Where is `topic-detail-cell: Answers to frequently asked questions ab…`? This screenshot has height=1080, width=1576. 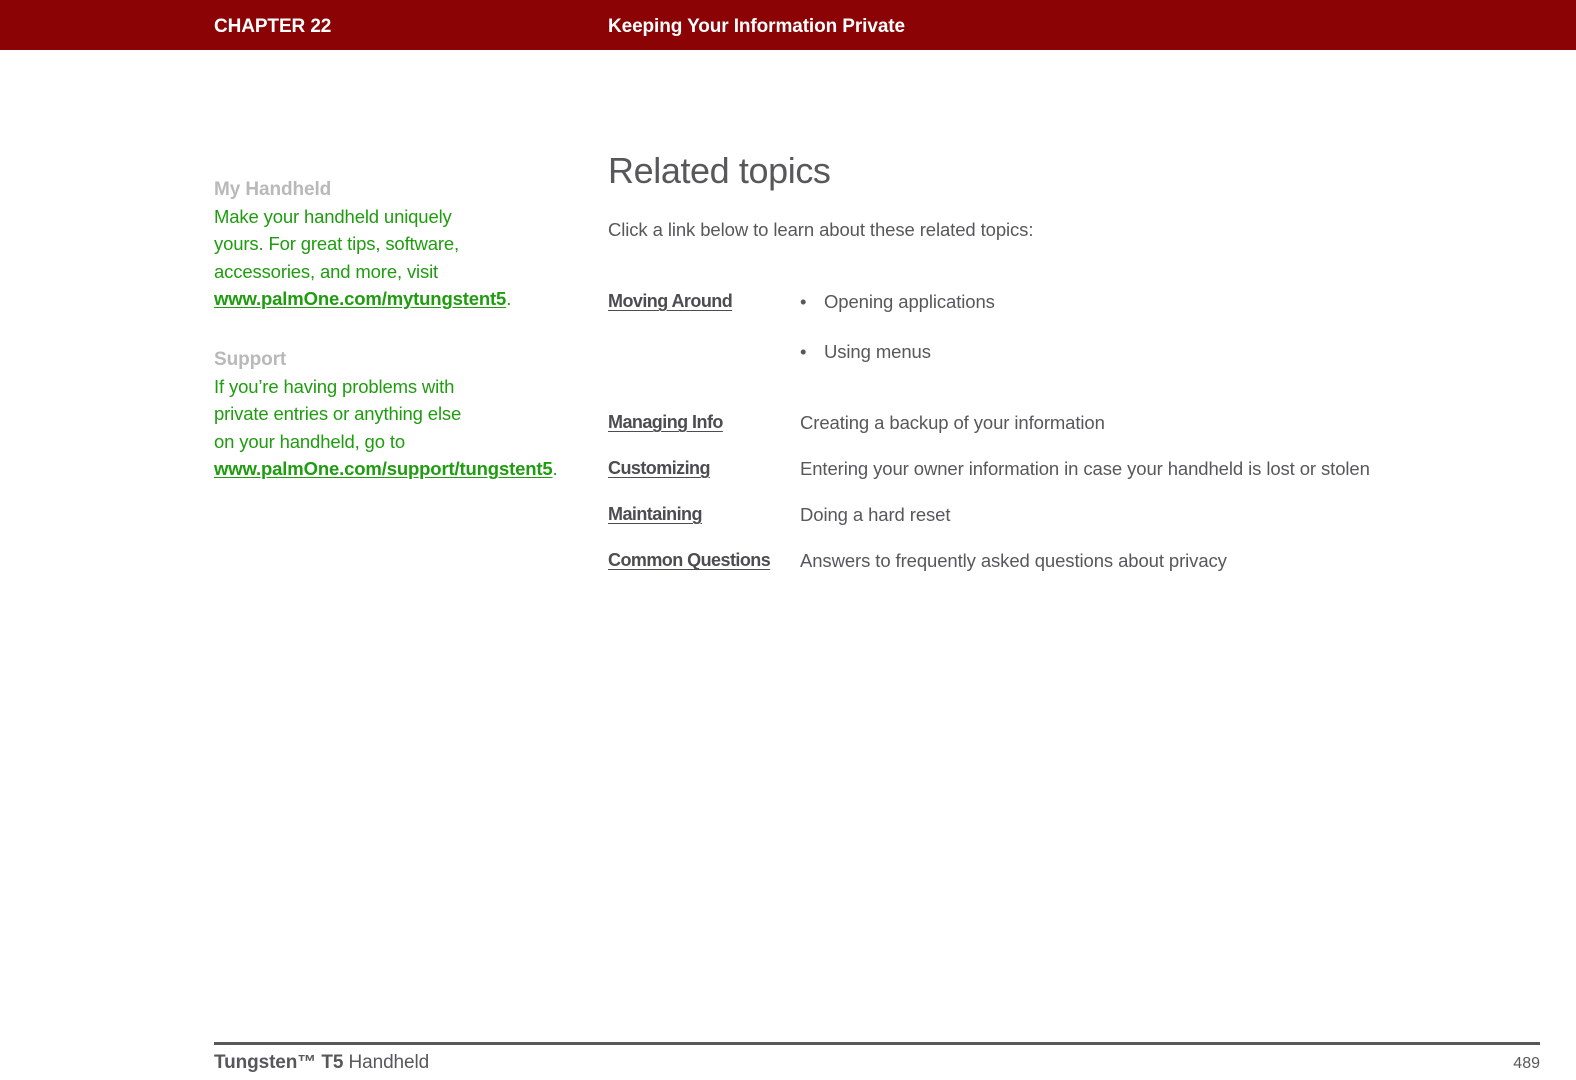 topic-detail-cell: Answers to frequently asked questions ab… is located at coordinates (1169, 560).